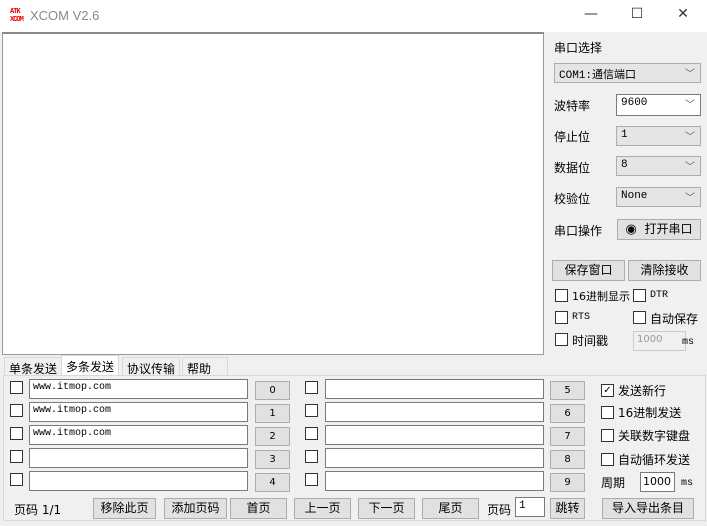  What do you see at coordinates (90, 365) in the screenshot?
I see `tab-multi-send: 多条发送` at bounding box center [90, 365].